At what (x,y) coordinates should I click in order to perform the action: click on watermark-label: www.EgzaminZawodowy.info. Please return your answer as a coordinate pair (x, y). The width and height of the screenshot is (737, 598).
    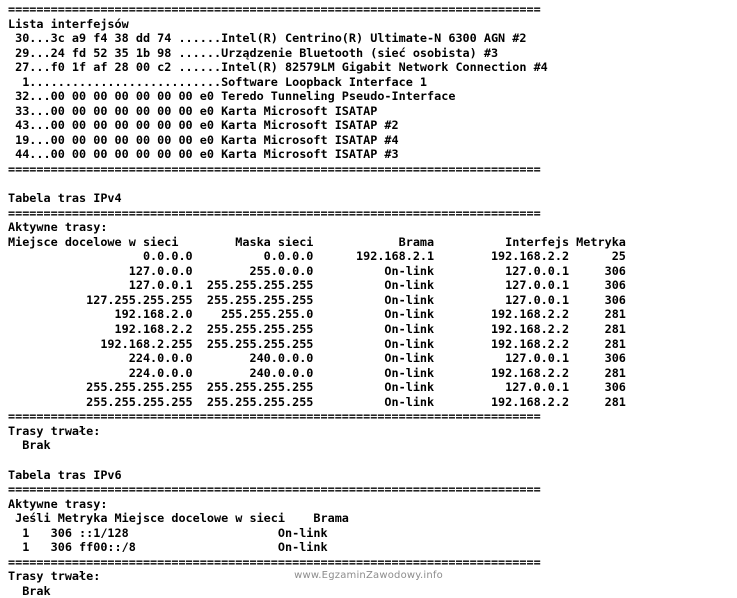
    Looking at the image, I should click on (368, 575).